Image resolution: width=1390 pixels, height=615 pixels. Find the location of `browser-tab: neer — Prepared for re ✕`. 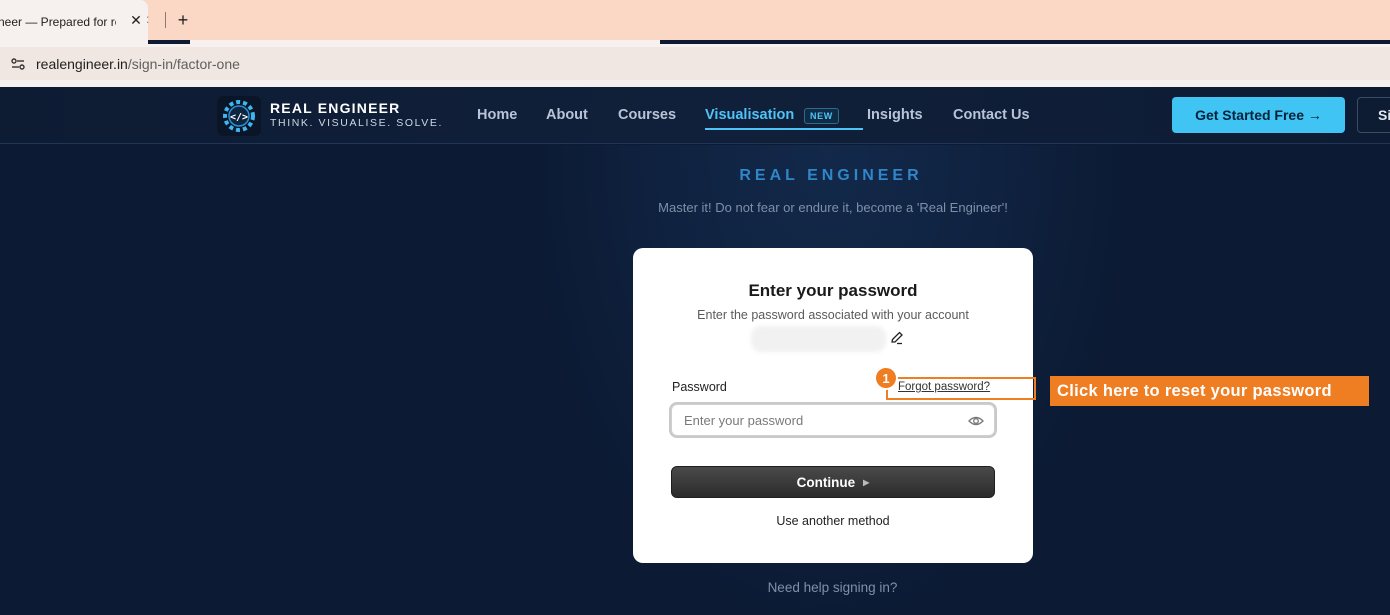

browser-tab: neer — Prepared for re ✕ is located at coordinates (74, 22).